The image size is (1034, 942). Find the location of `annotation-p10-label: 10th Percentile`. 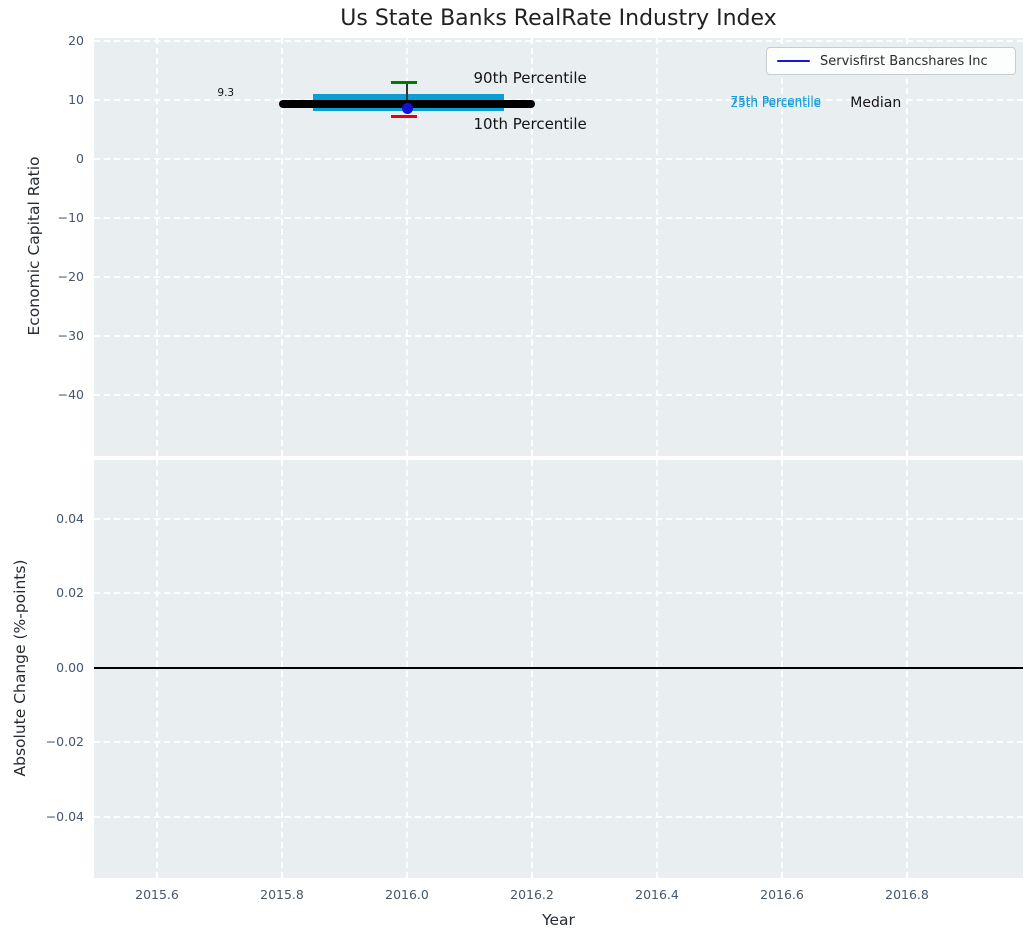

annotation-p10-label: 10th Percentile is located at coordinates (530, 124).